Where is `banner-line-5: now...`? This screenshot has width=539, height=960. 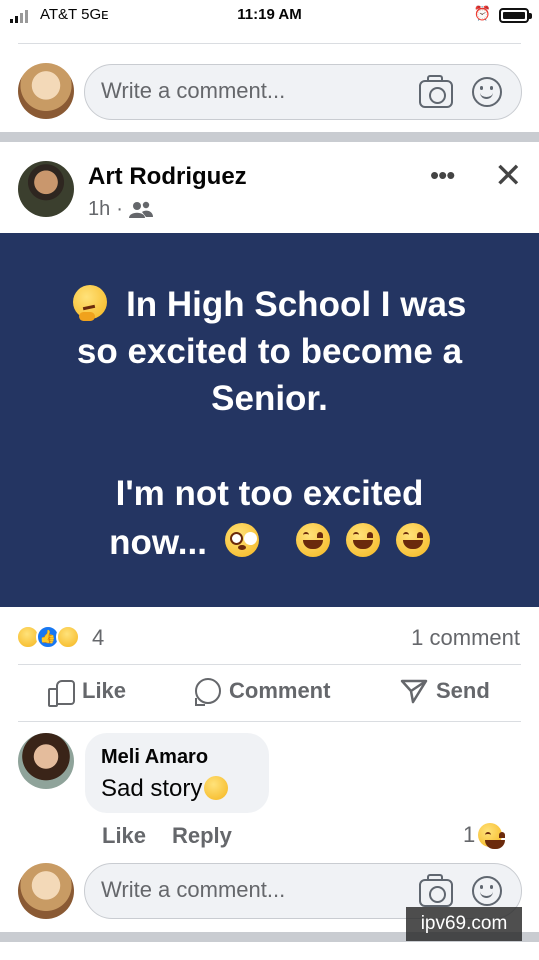
banner-line-5: now... is located at coordinates (269, 542).